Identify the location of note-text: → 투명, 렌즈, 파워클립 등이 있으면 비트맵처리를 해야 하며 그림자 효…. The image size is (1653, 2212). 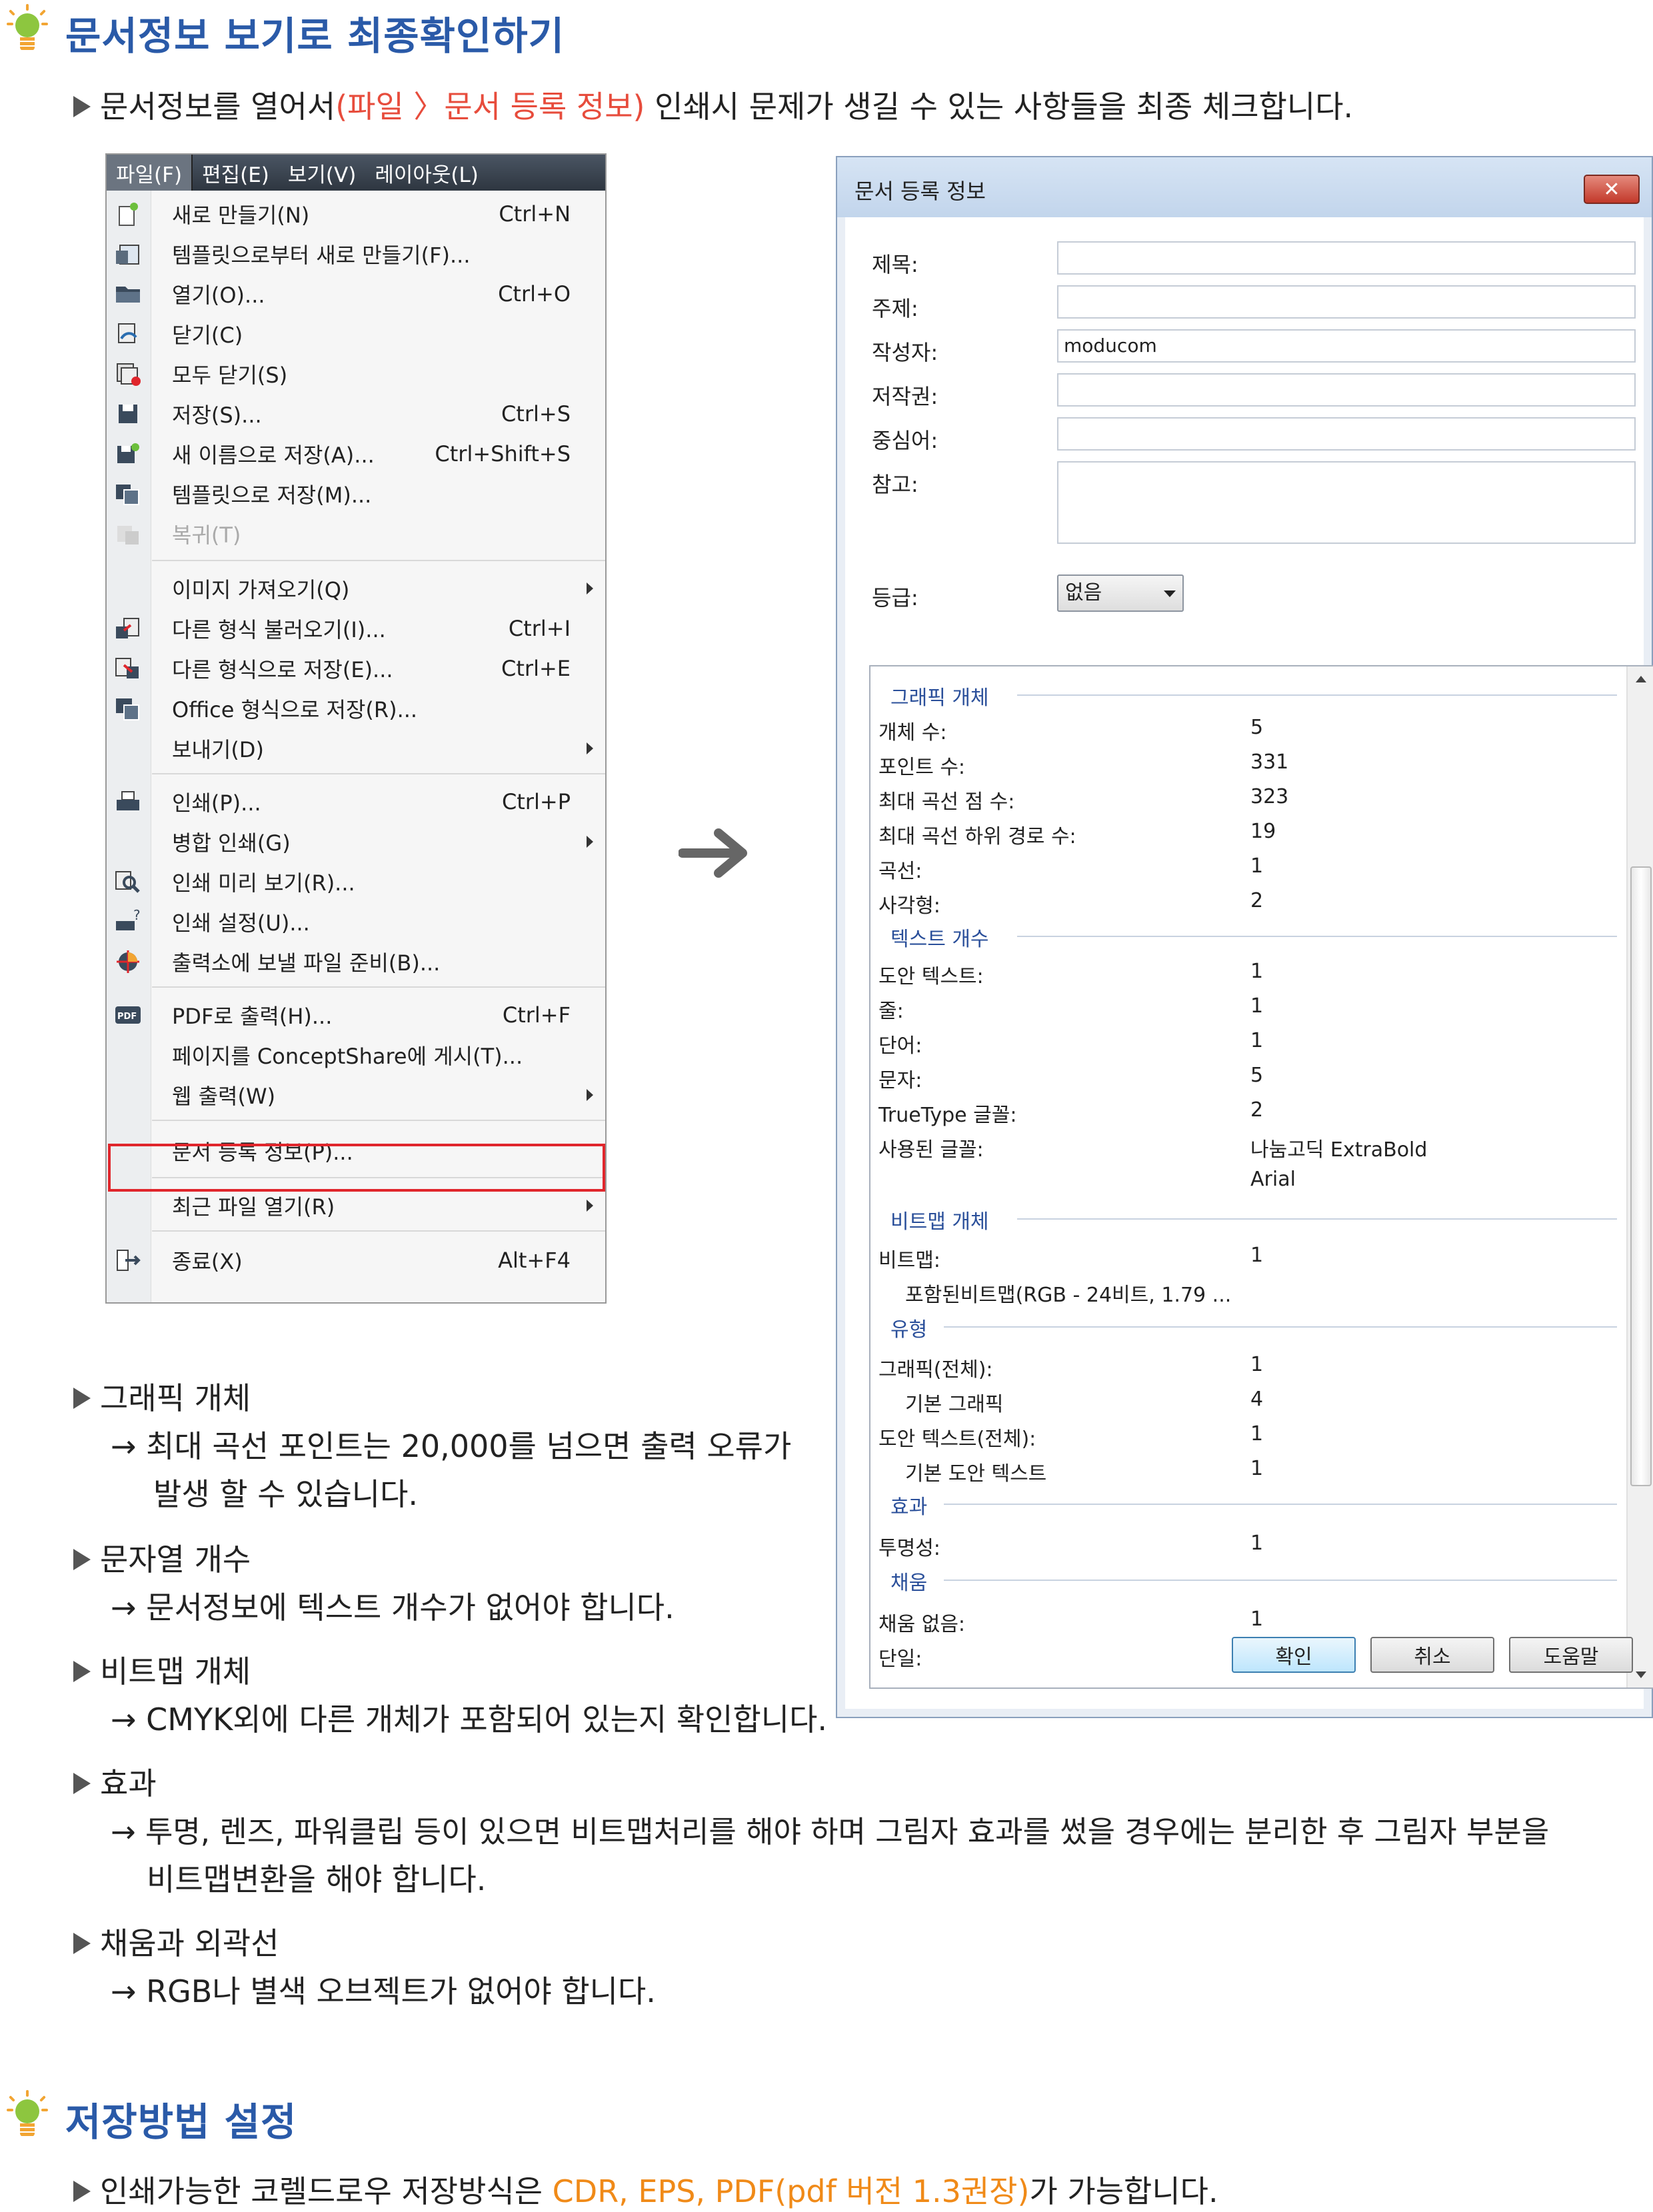
(830, 1832).